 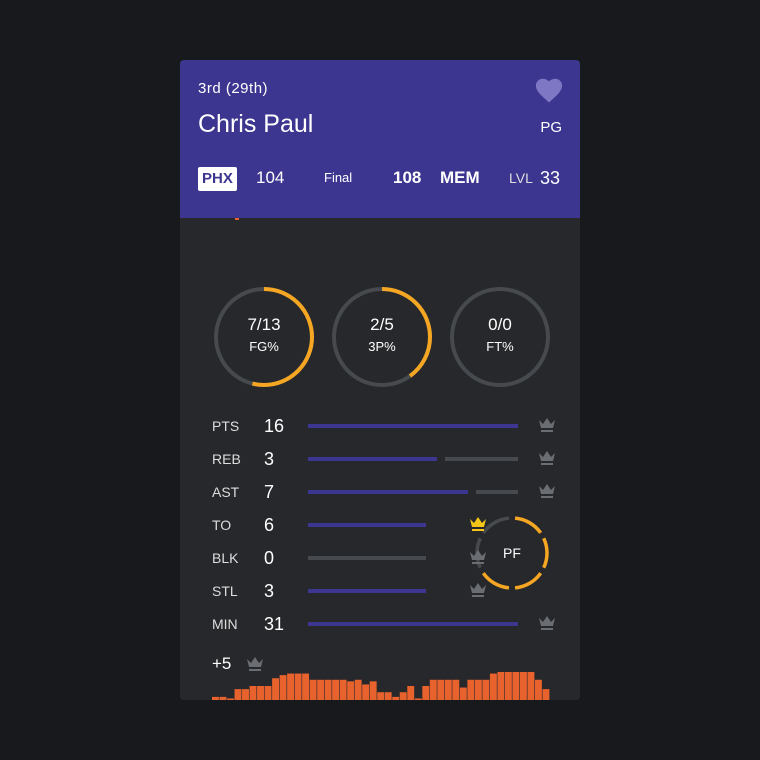 I want to click on heart-icon, so click(x=549, y=90).